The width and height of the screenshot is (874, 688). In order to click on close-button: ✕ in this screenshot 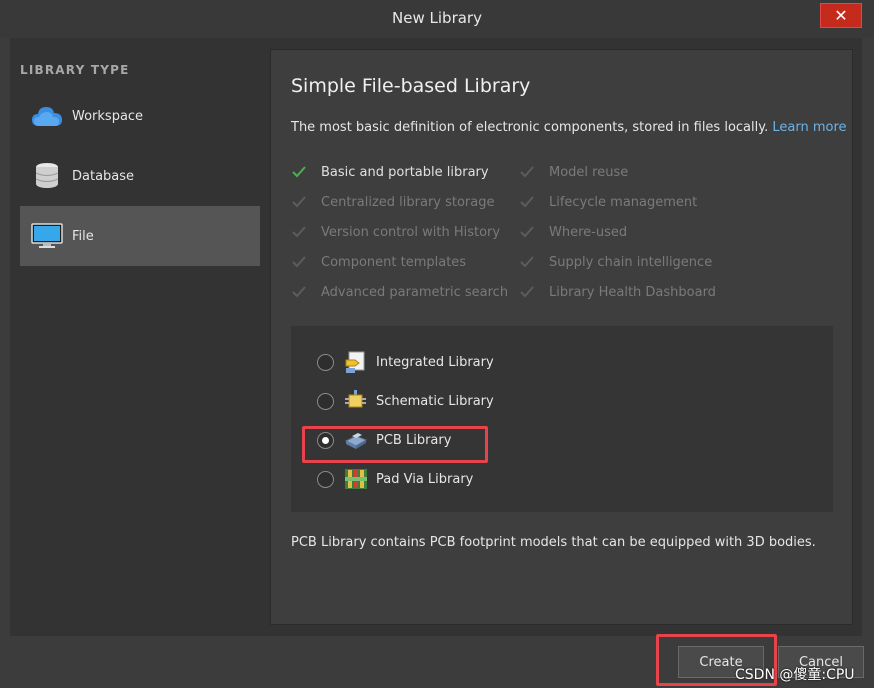, I will do `click(841, 15)`.